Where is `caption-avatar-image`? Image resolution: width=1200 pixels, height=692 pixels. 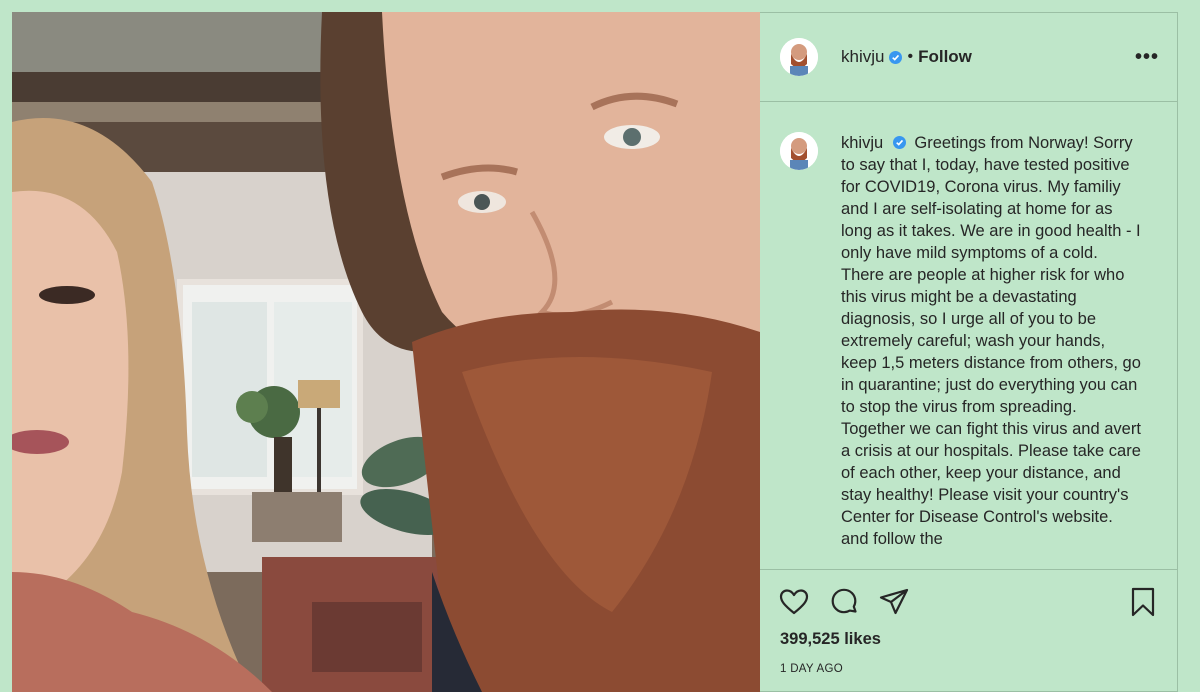 caption-avatar-image is located at coordinates (799, 151).